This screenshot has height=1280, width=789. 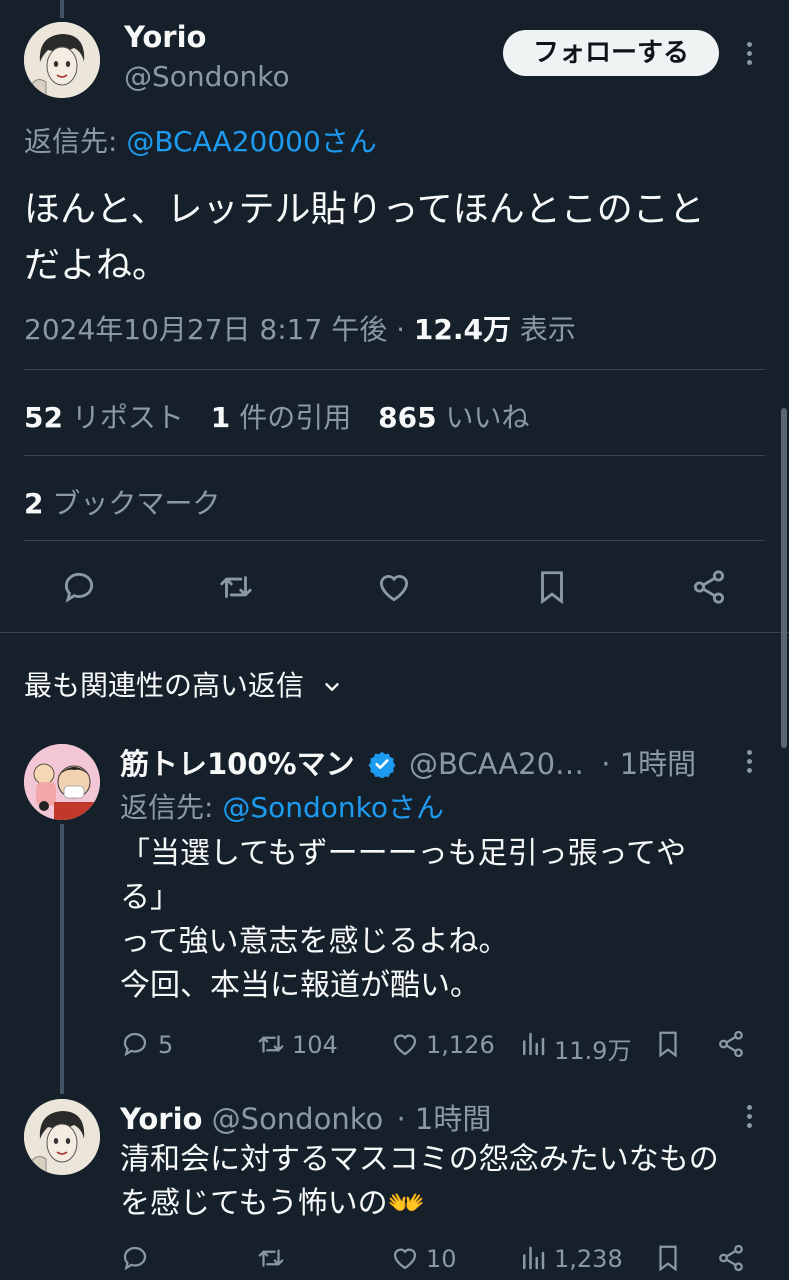 What do you see at coordinates (419, 1159) in the screenshot?
I see `reply-text-line: 清和会に対するマスコミの怨念みたいなもの` at bounding box center [419, 1159].